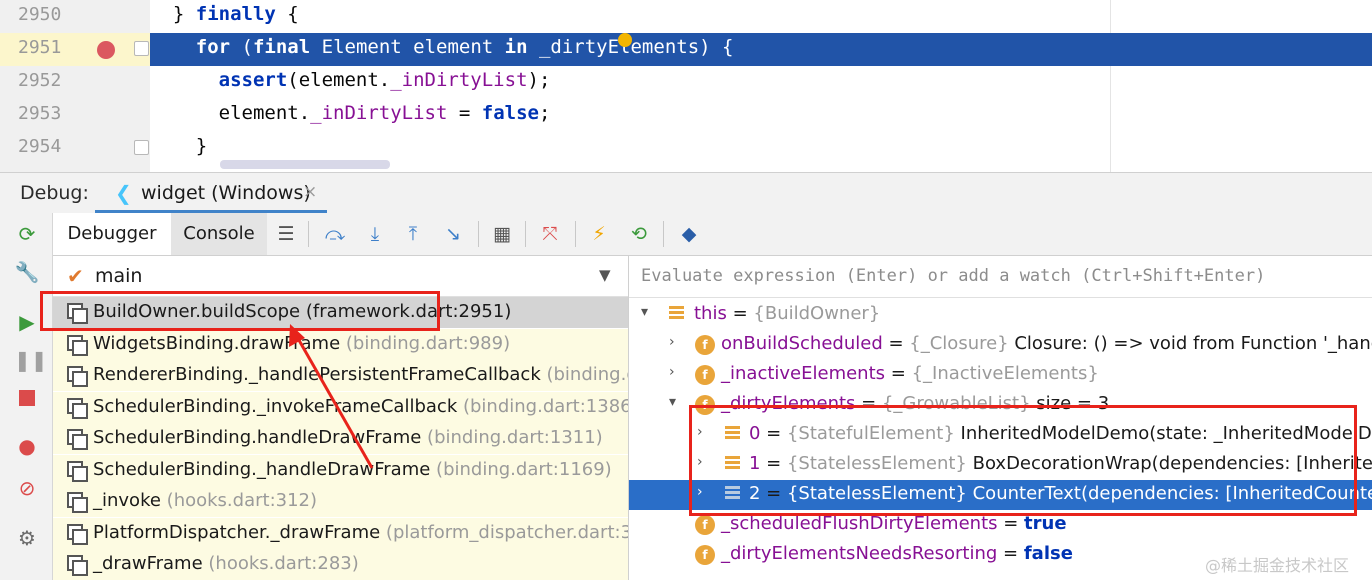 The height and width of the screenshot is (580, 1372). Describe the element at coordinates (1277, 565) in the screenshot. I see `watermark: @稀土掘金技术社区` at that location.